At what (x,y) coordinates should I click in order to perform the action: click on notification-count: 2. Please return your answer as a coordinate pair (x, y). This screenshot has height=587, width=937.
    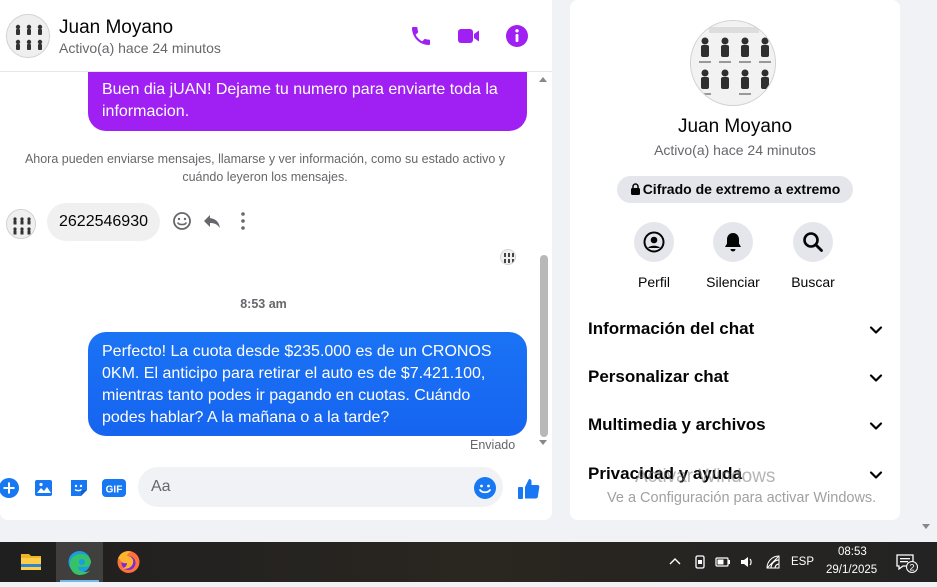
    Looking at the image, I should click on (911, 567).